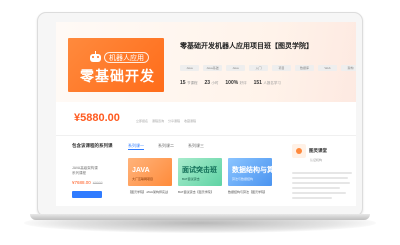 This screenshot has width=400, height=245. I want to click on card-caption: 【图灵学院】JAVA架构师实战, so click(148, 192).